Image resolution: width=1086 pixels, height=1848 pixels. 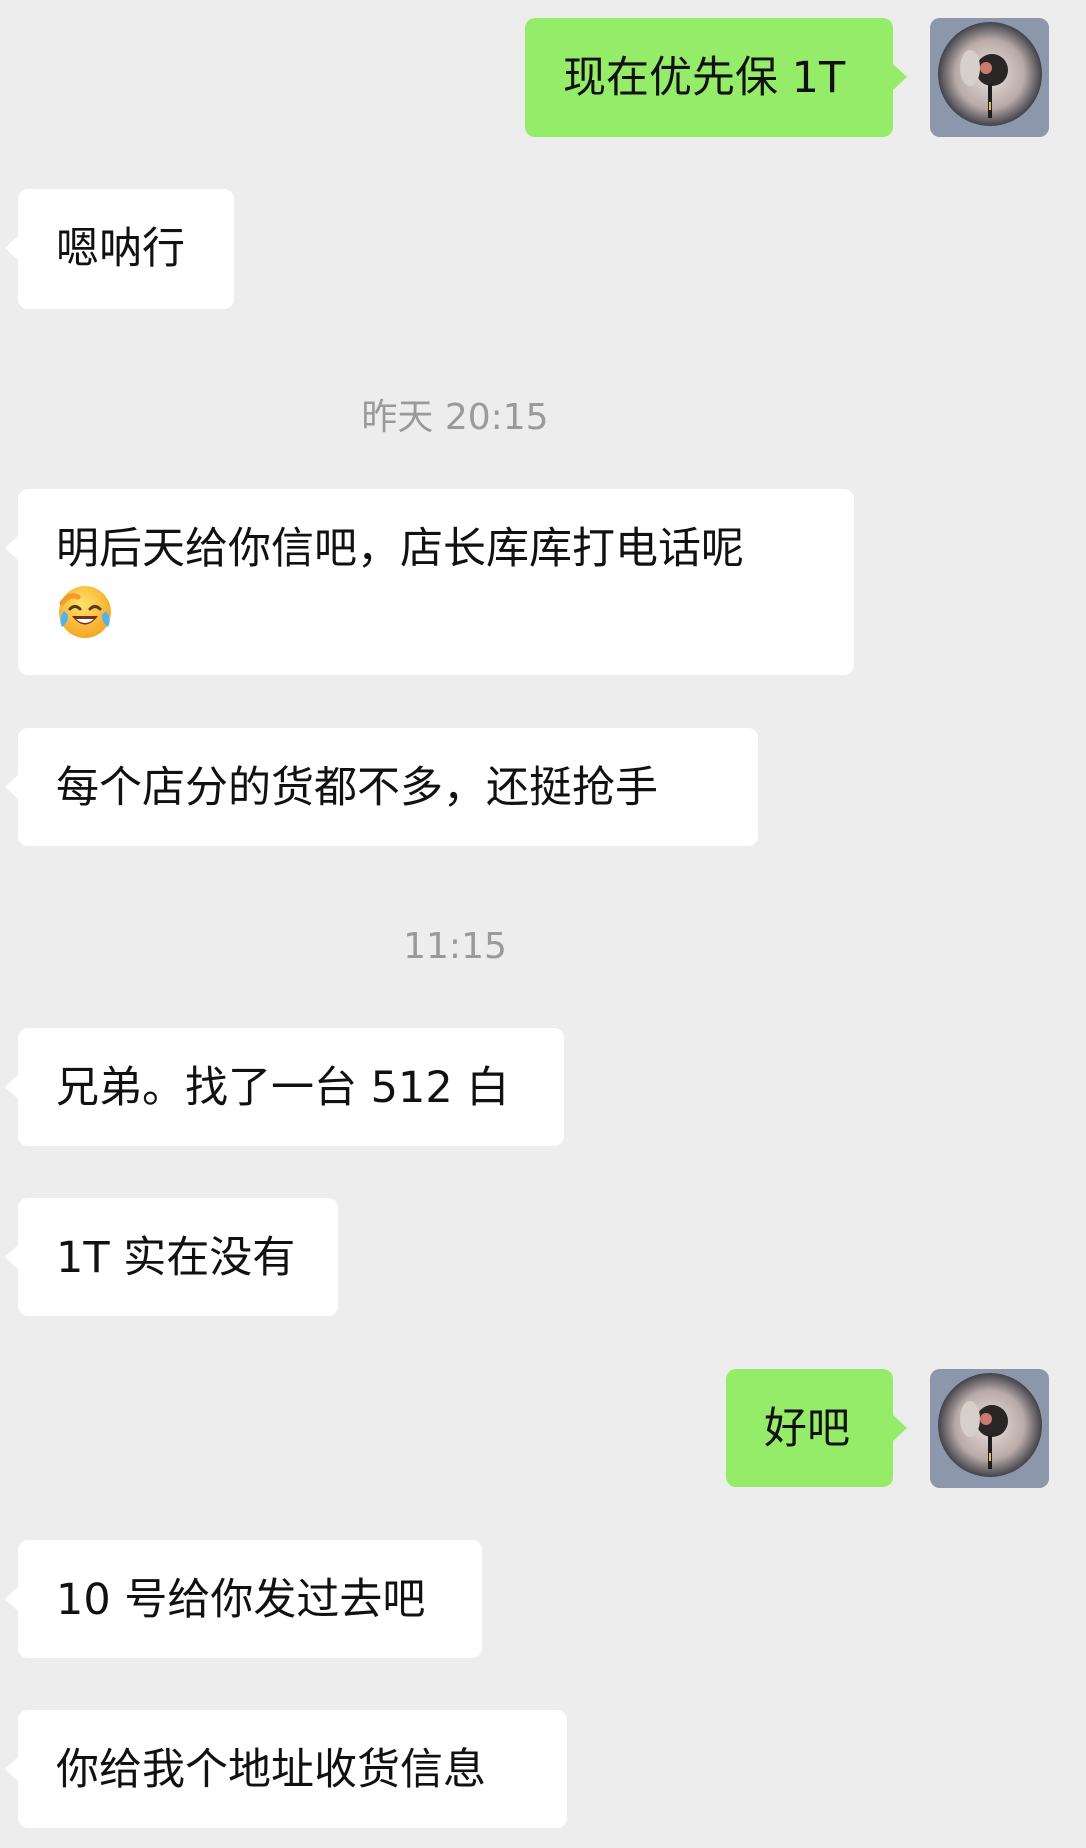 What do you see at coordinates (429, 582) in the screenshot?
I see `message-bubble-incoming: 明后天给你信吧，店长库库打电话呢` at bounding box center [429, 582].